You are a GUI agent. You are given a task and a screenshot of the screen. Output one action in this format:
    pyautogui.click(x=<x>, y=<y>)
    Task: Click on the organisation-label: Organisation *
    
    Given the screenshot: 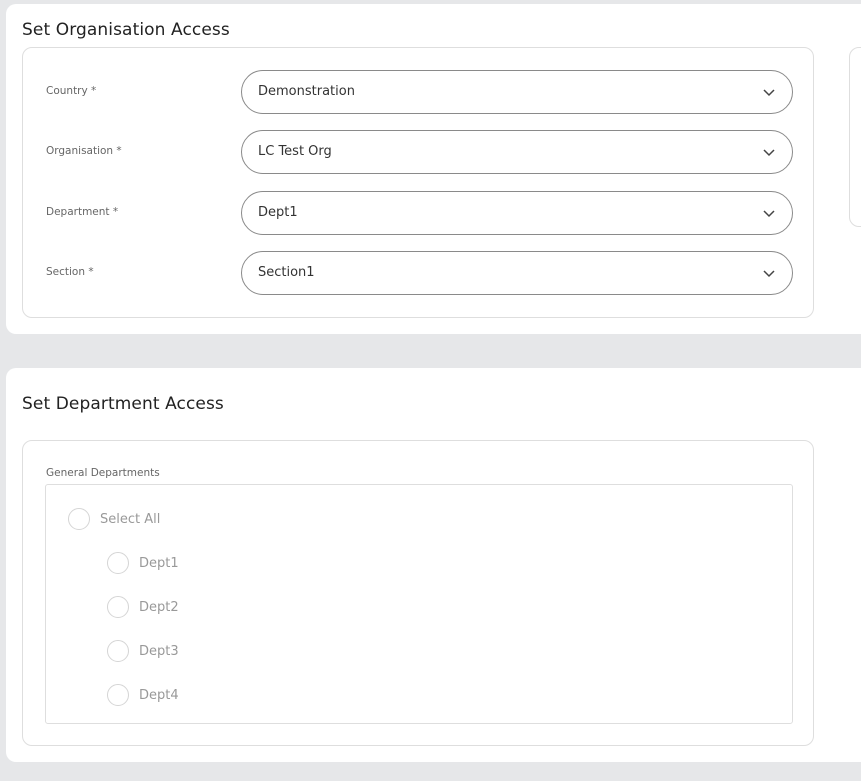 What is the action you would take?
    pyautogui.click(x=84, y=151)
    